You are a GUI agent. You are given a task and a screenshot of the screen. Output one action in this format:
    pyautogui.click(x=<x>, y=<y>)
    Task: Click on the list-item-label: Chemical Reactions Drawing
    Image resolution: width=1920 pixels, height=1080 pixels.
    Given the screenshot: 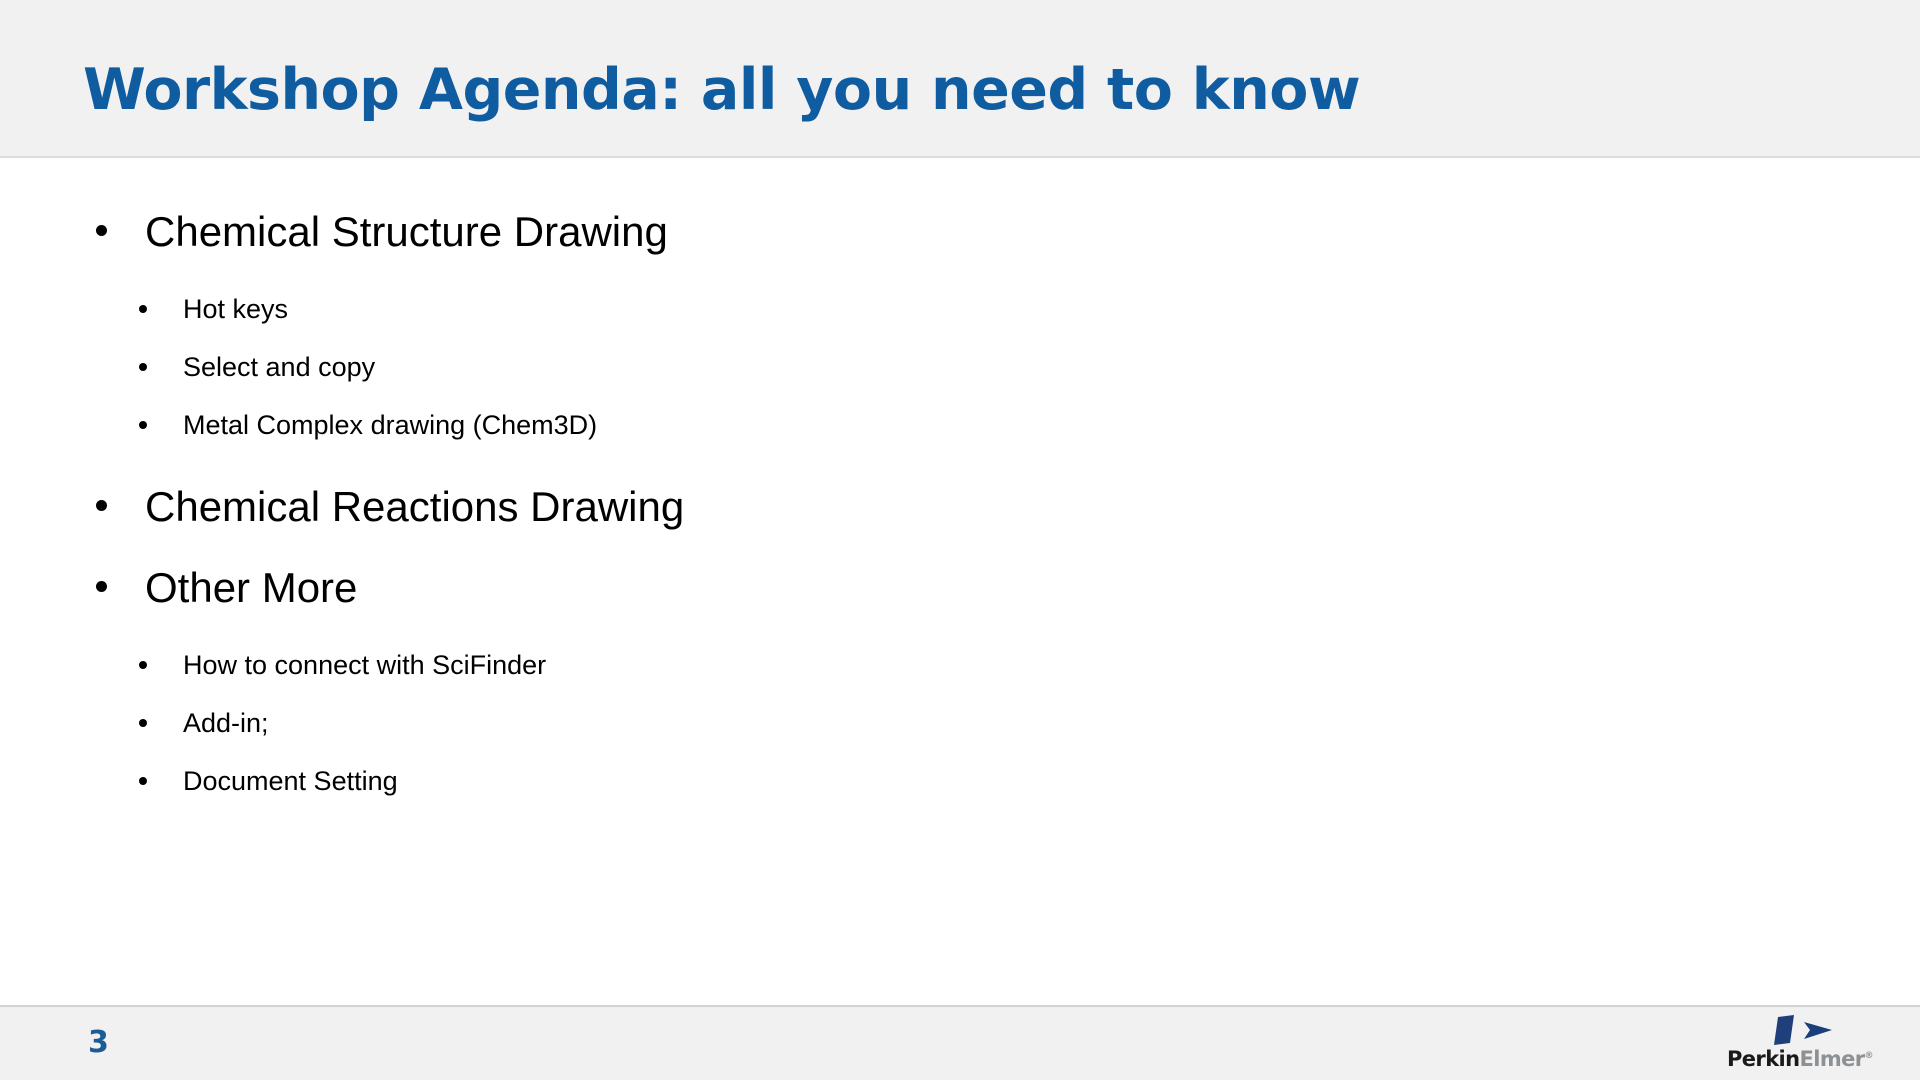 What is the action you would take?
    pyautogui.click(x=415, y=506)
    